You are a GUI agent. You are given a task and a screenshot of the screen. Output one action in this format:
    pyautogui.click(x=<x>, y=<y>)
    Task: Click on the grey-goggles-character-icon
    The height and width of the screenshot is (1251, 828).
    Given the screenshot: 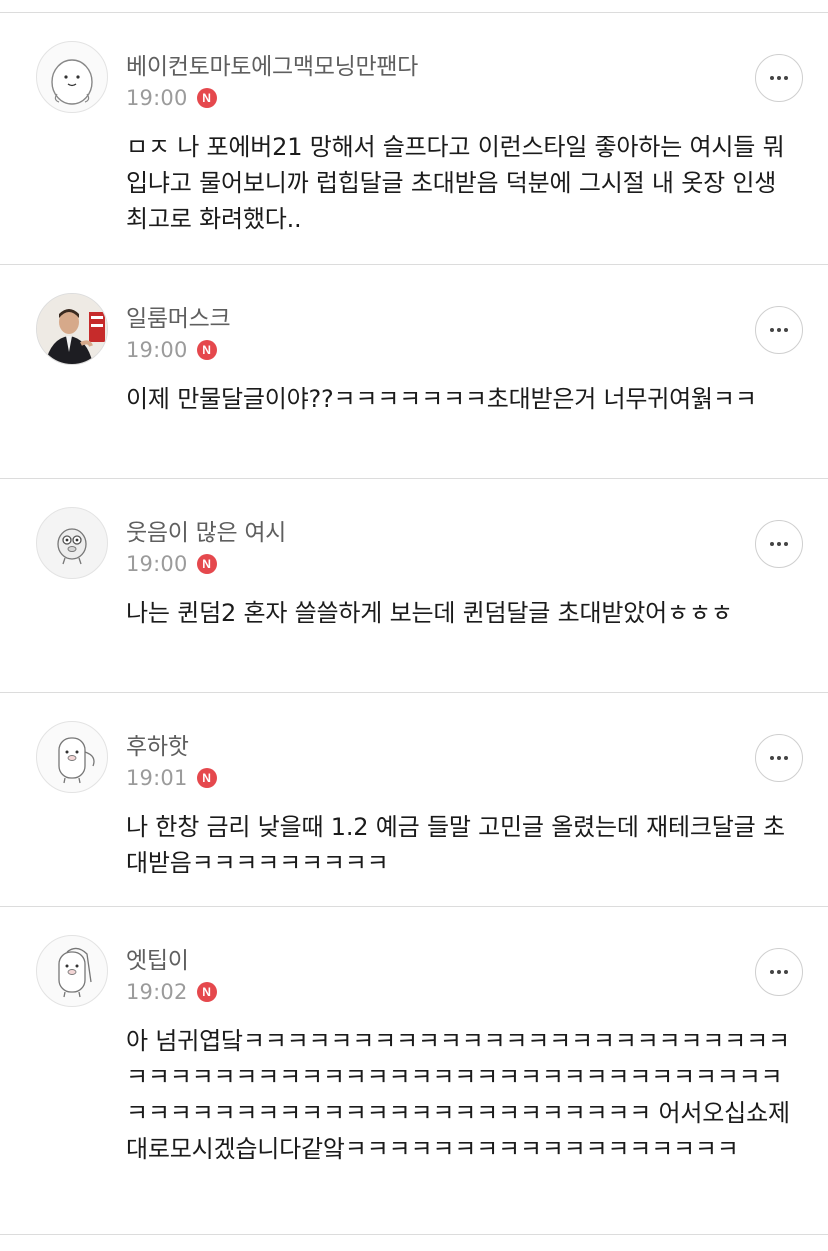 What is the action you would take?
    pyautogui.click(x=72, y=543)
    